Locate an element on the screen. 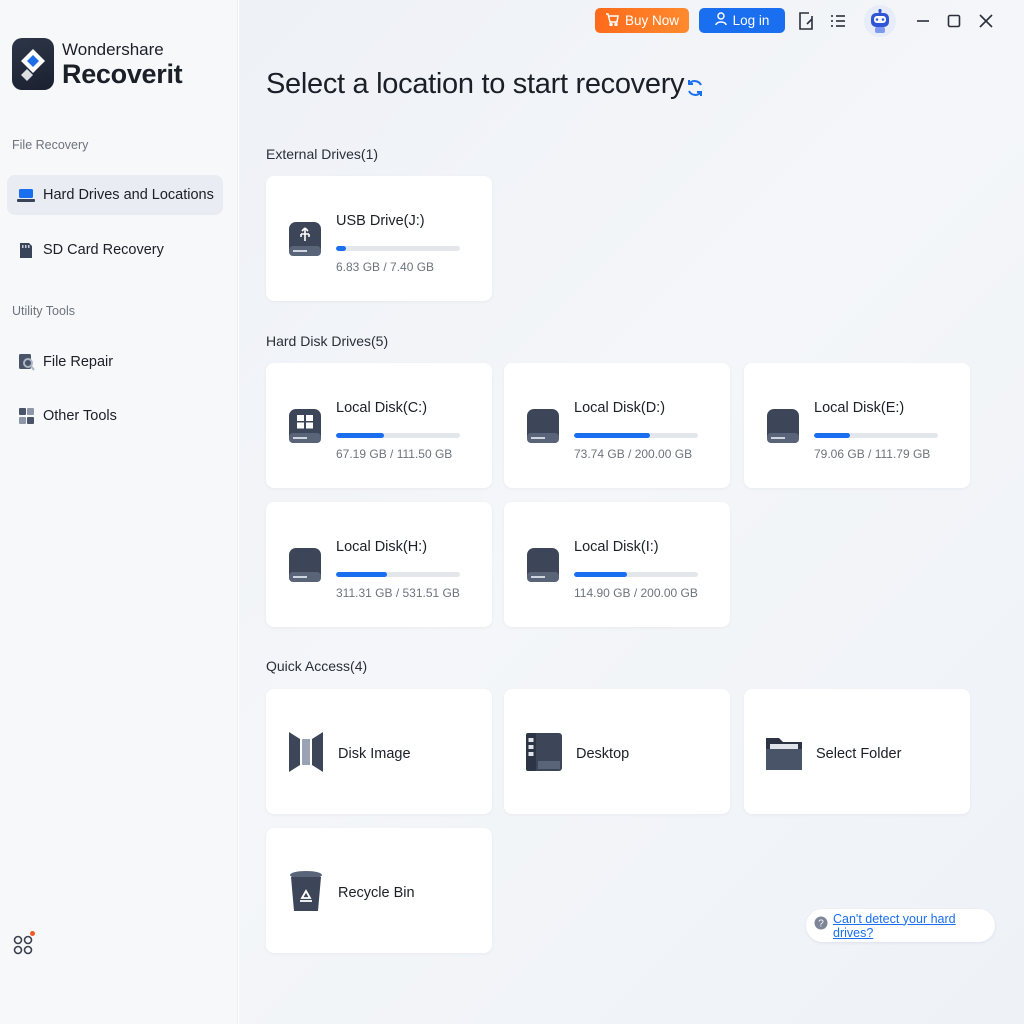 The height and width of the screenshot is (1024, 1024). drive-card-usb-j: USB Drive(J:) 6.83 GB / 7.40 GB is located at coordinates (379, 238).